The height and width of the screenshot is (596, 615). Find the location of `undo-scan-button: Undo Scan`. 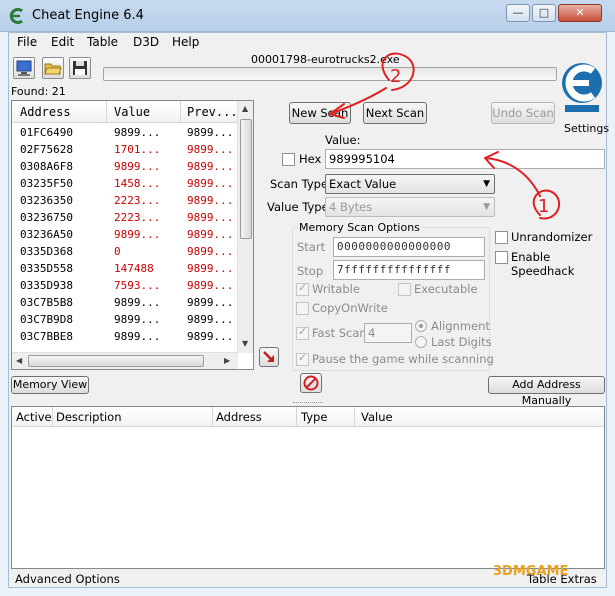

undo-scan-button: Undo Scan is located at coordinates (523, 113).